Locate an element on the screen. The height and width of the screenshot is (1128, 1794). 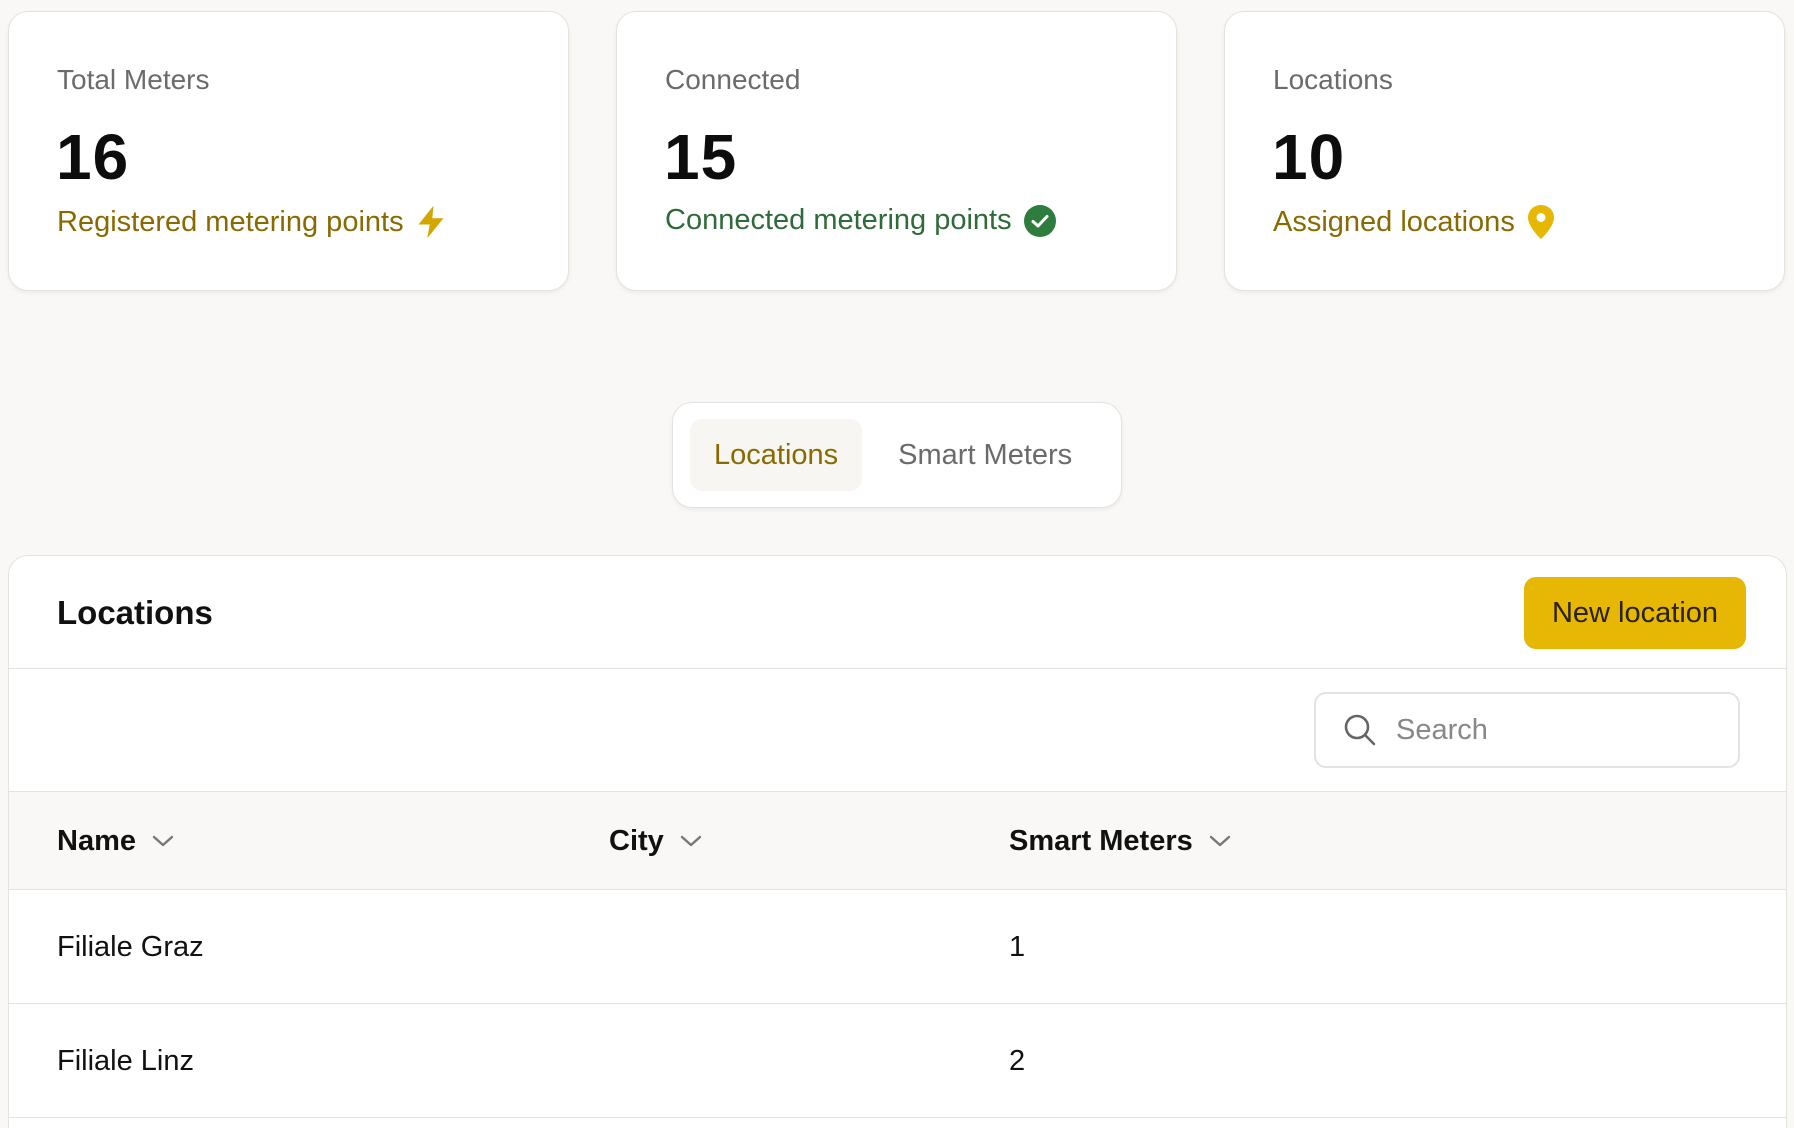
column-header-smart-meters: Smart Meters is located at coordinates (1120, 841).